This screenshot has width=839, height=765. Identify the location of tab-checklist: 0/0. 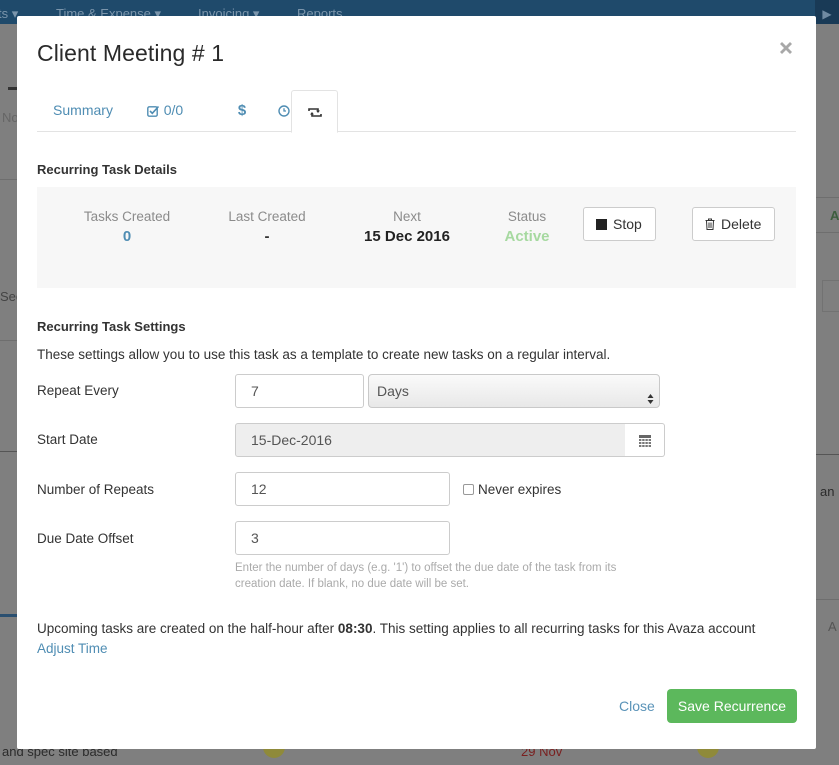
(165, 111).